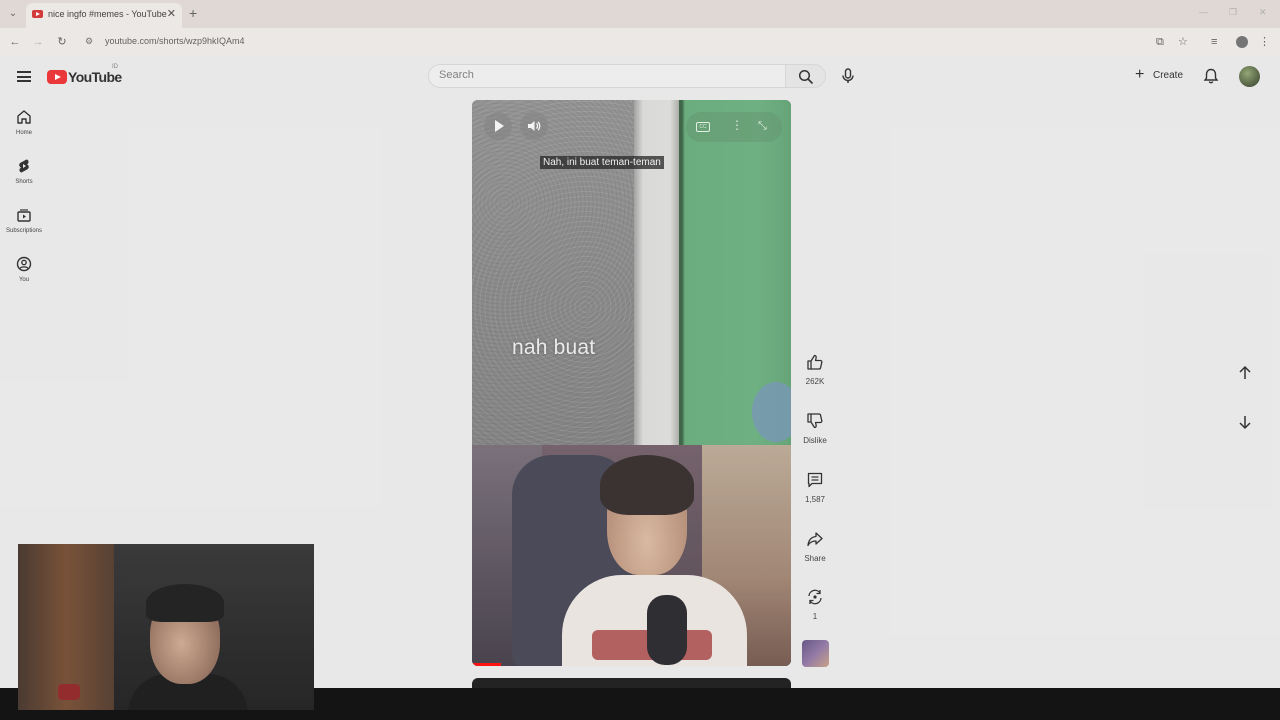 Image resolution: width=1280 pixels, height=720 pixels. I want to click on dislike-button: Dislike, so click(815, 438).